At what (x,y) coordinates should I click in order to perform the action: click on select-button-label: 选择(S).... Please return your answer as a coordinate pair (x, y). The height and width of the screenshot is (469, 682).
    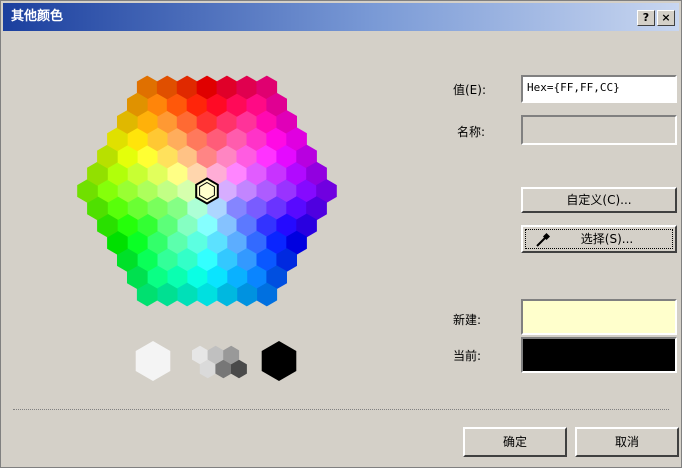
    Looking at the image, I should click on (607, 239).